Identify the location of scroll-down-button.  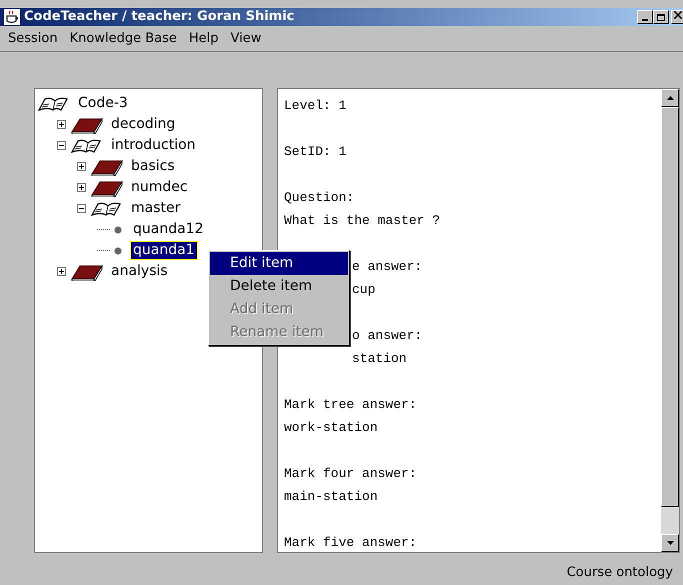
(670, 543).